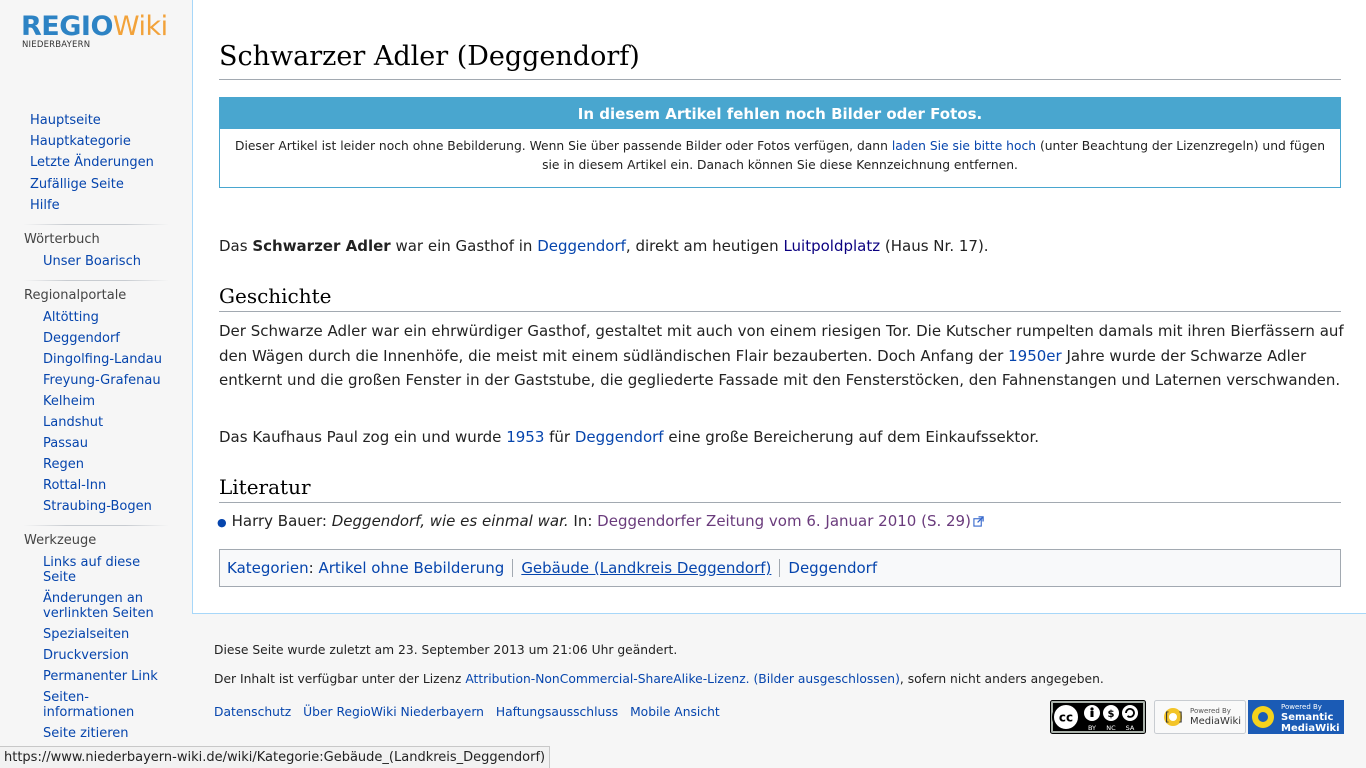 This screenshot has height=768, width=1366. Describe the element at coordinates (96, 538) in the screenshot. I see `portal-heading: Werkzeuge` at that location.